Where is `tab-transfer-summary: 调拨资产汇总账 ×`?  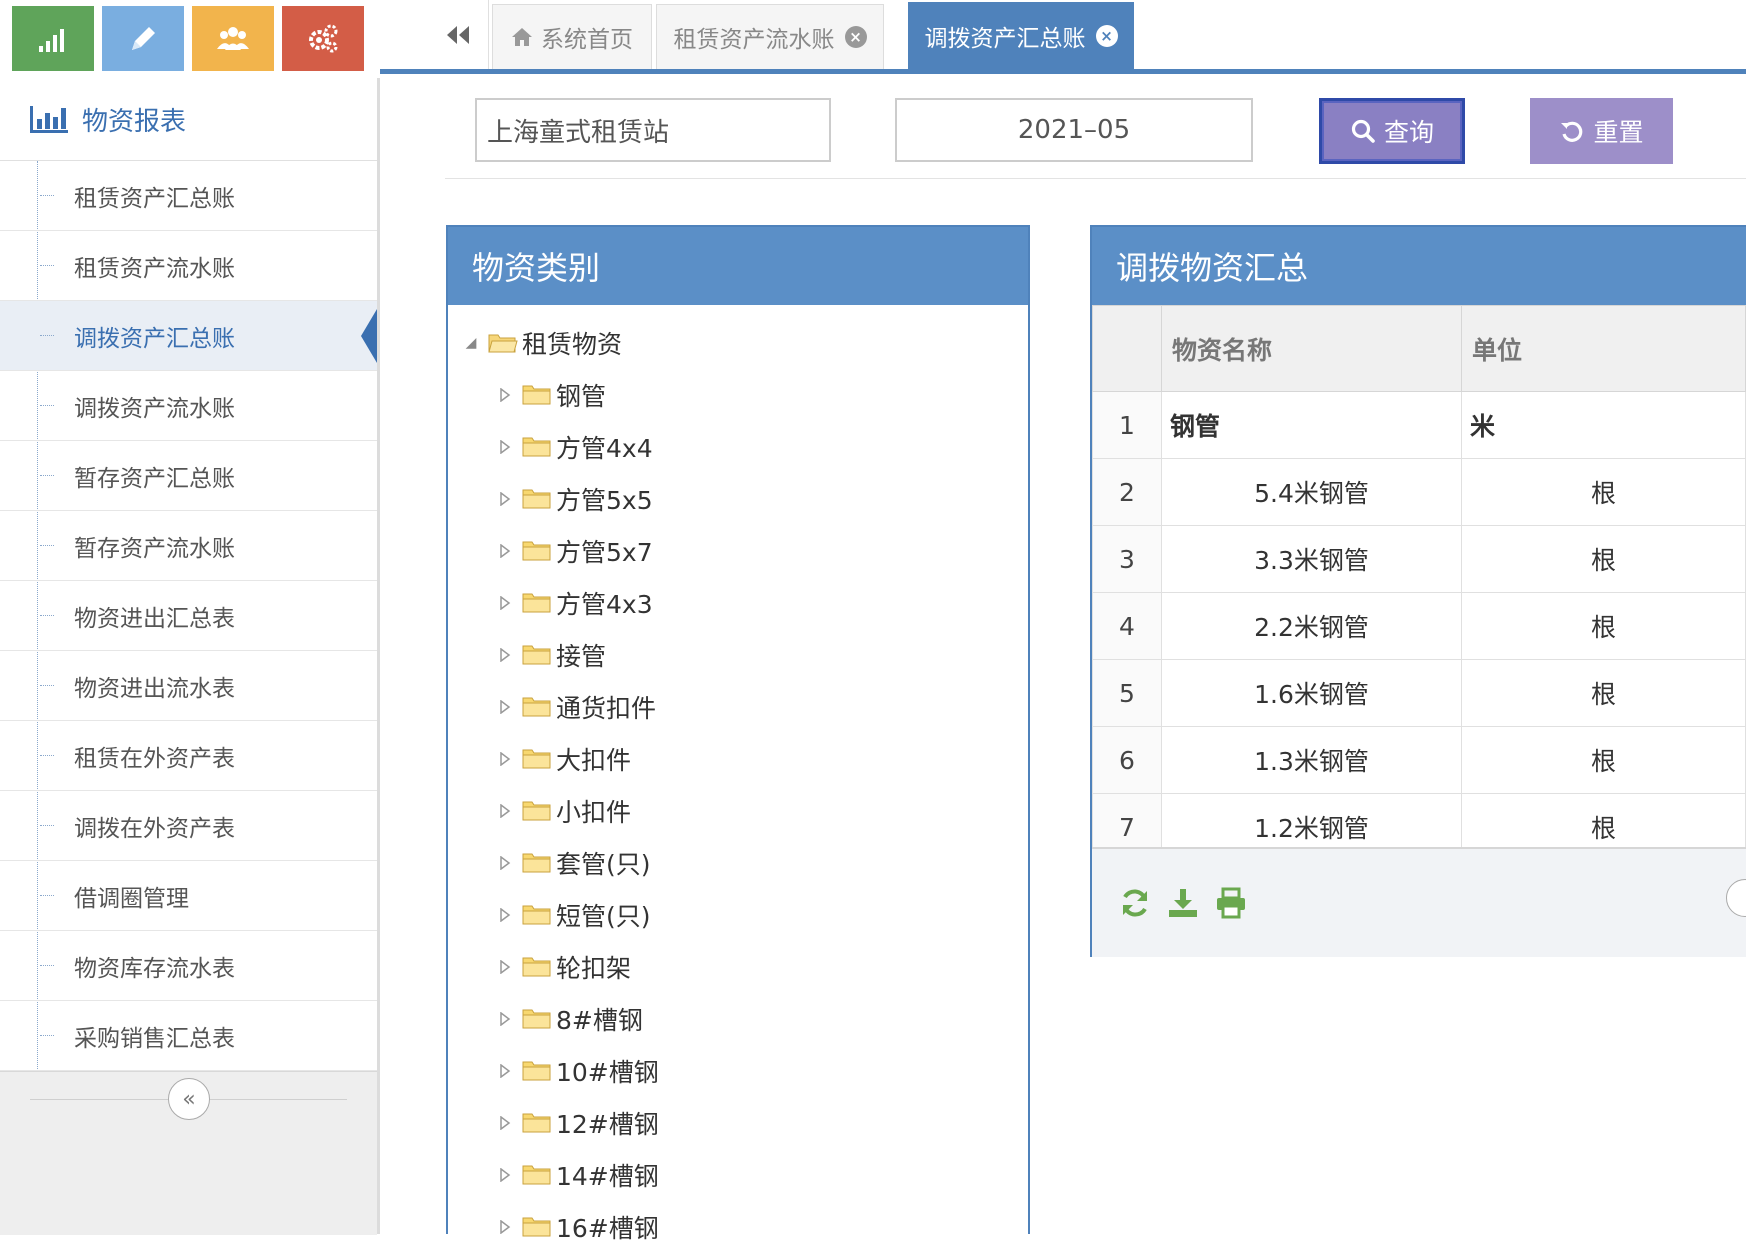 tab-transfer-summary: 调拨资产汇总账 × is located at coordinates (1021, 35).